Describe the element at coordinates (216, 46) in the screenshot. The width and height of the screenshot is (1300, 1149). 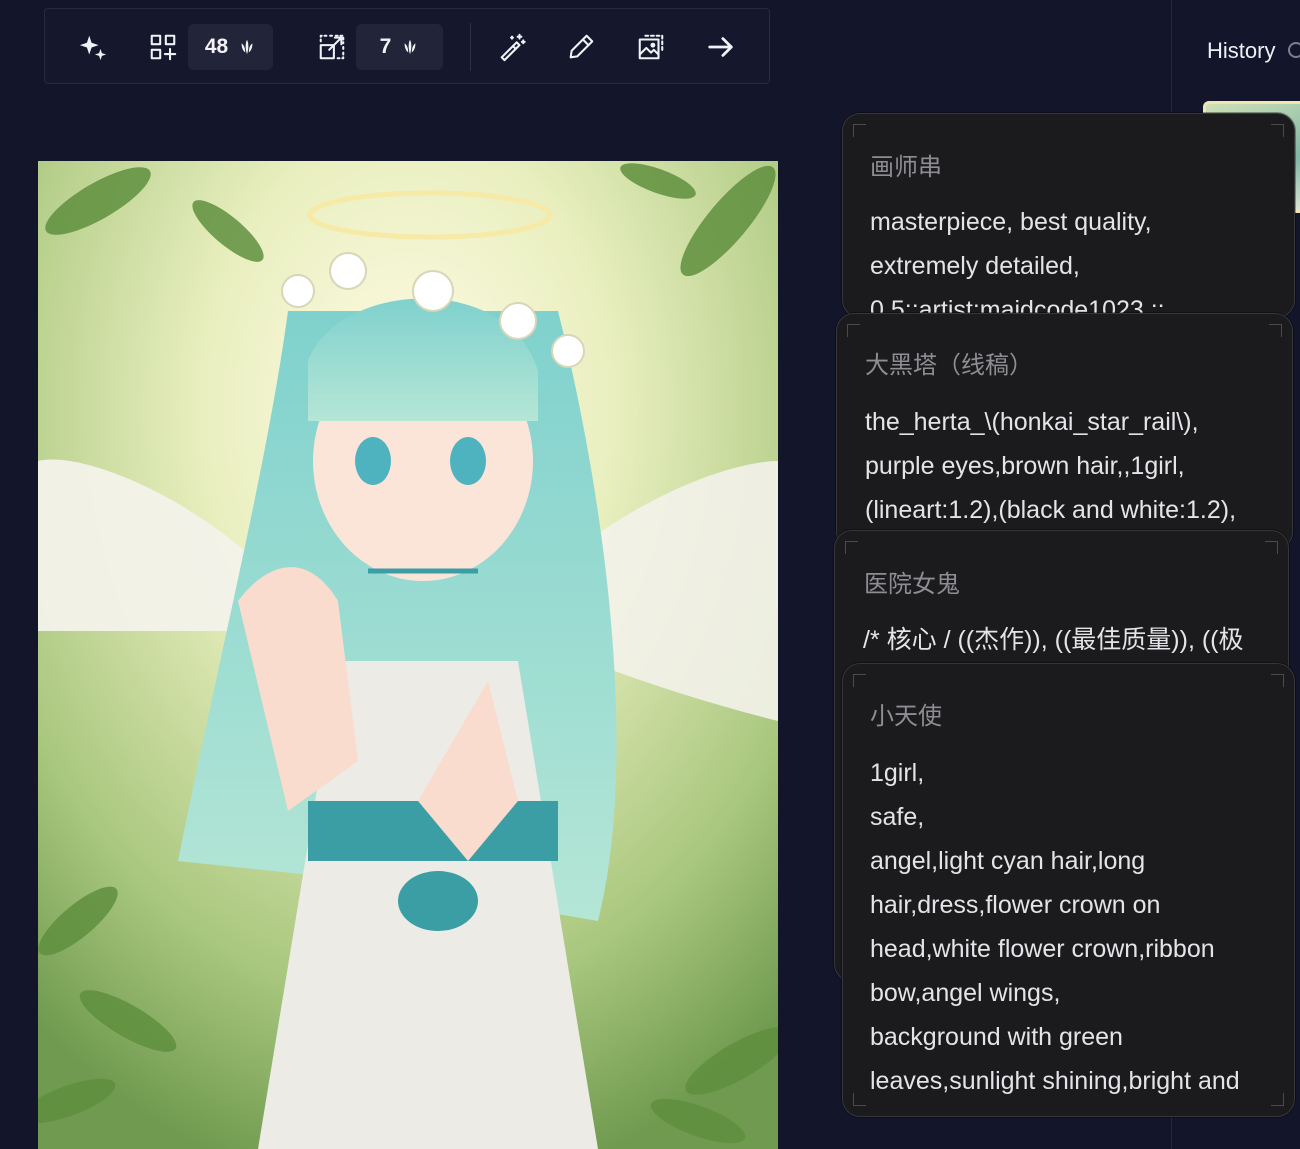
I see `image-count-value: 48` at that location.